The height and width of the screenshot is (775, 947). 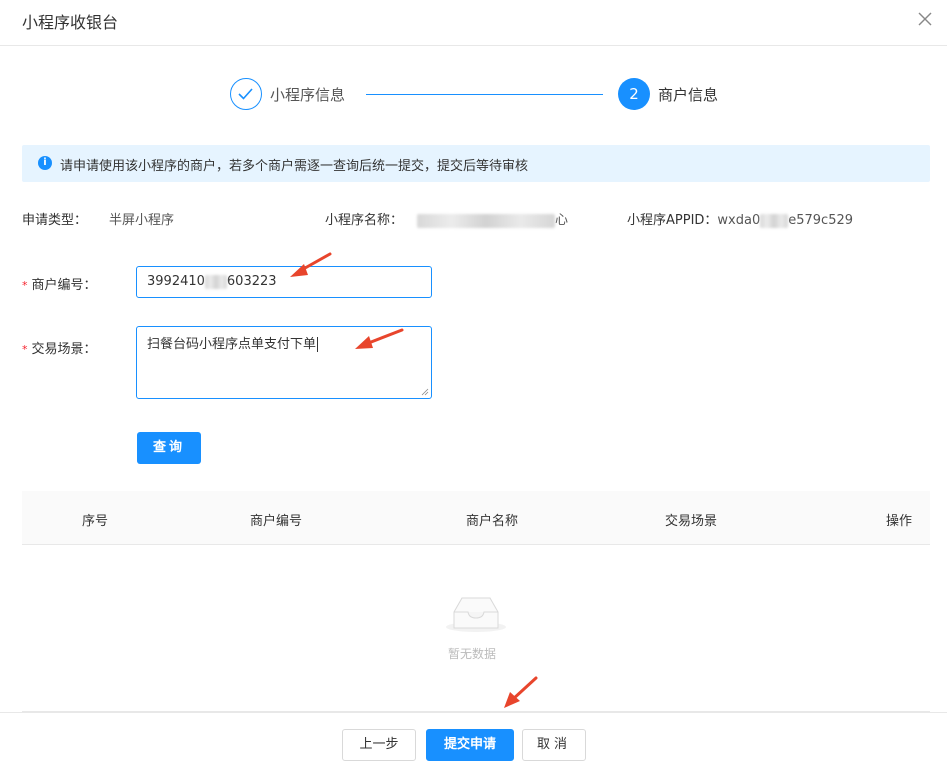 What do you see at coordinates (251, 281) in the screenshot?
I see `merchant-no-suffix: 603223` at bounding box center [251, 281].